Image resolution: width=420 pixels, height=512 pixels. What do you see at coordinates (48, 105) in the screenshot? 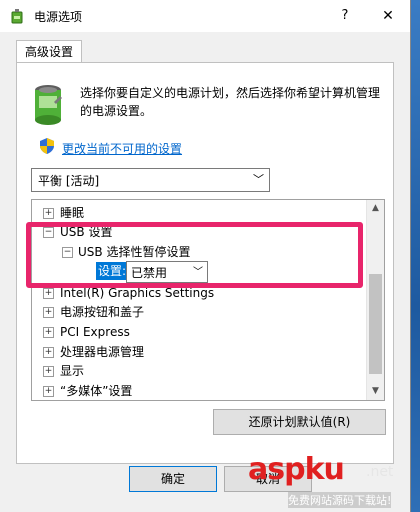
I see `battery-icon` at bounding box center [48, 105].